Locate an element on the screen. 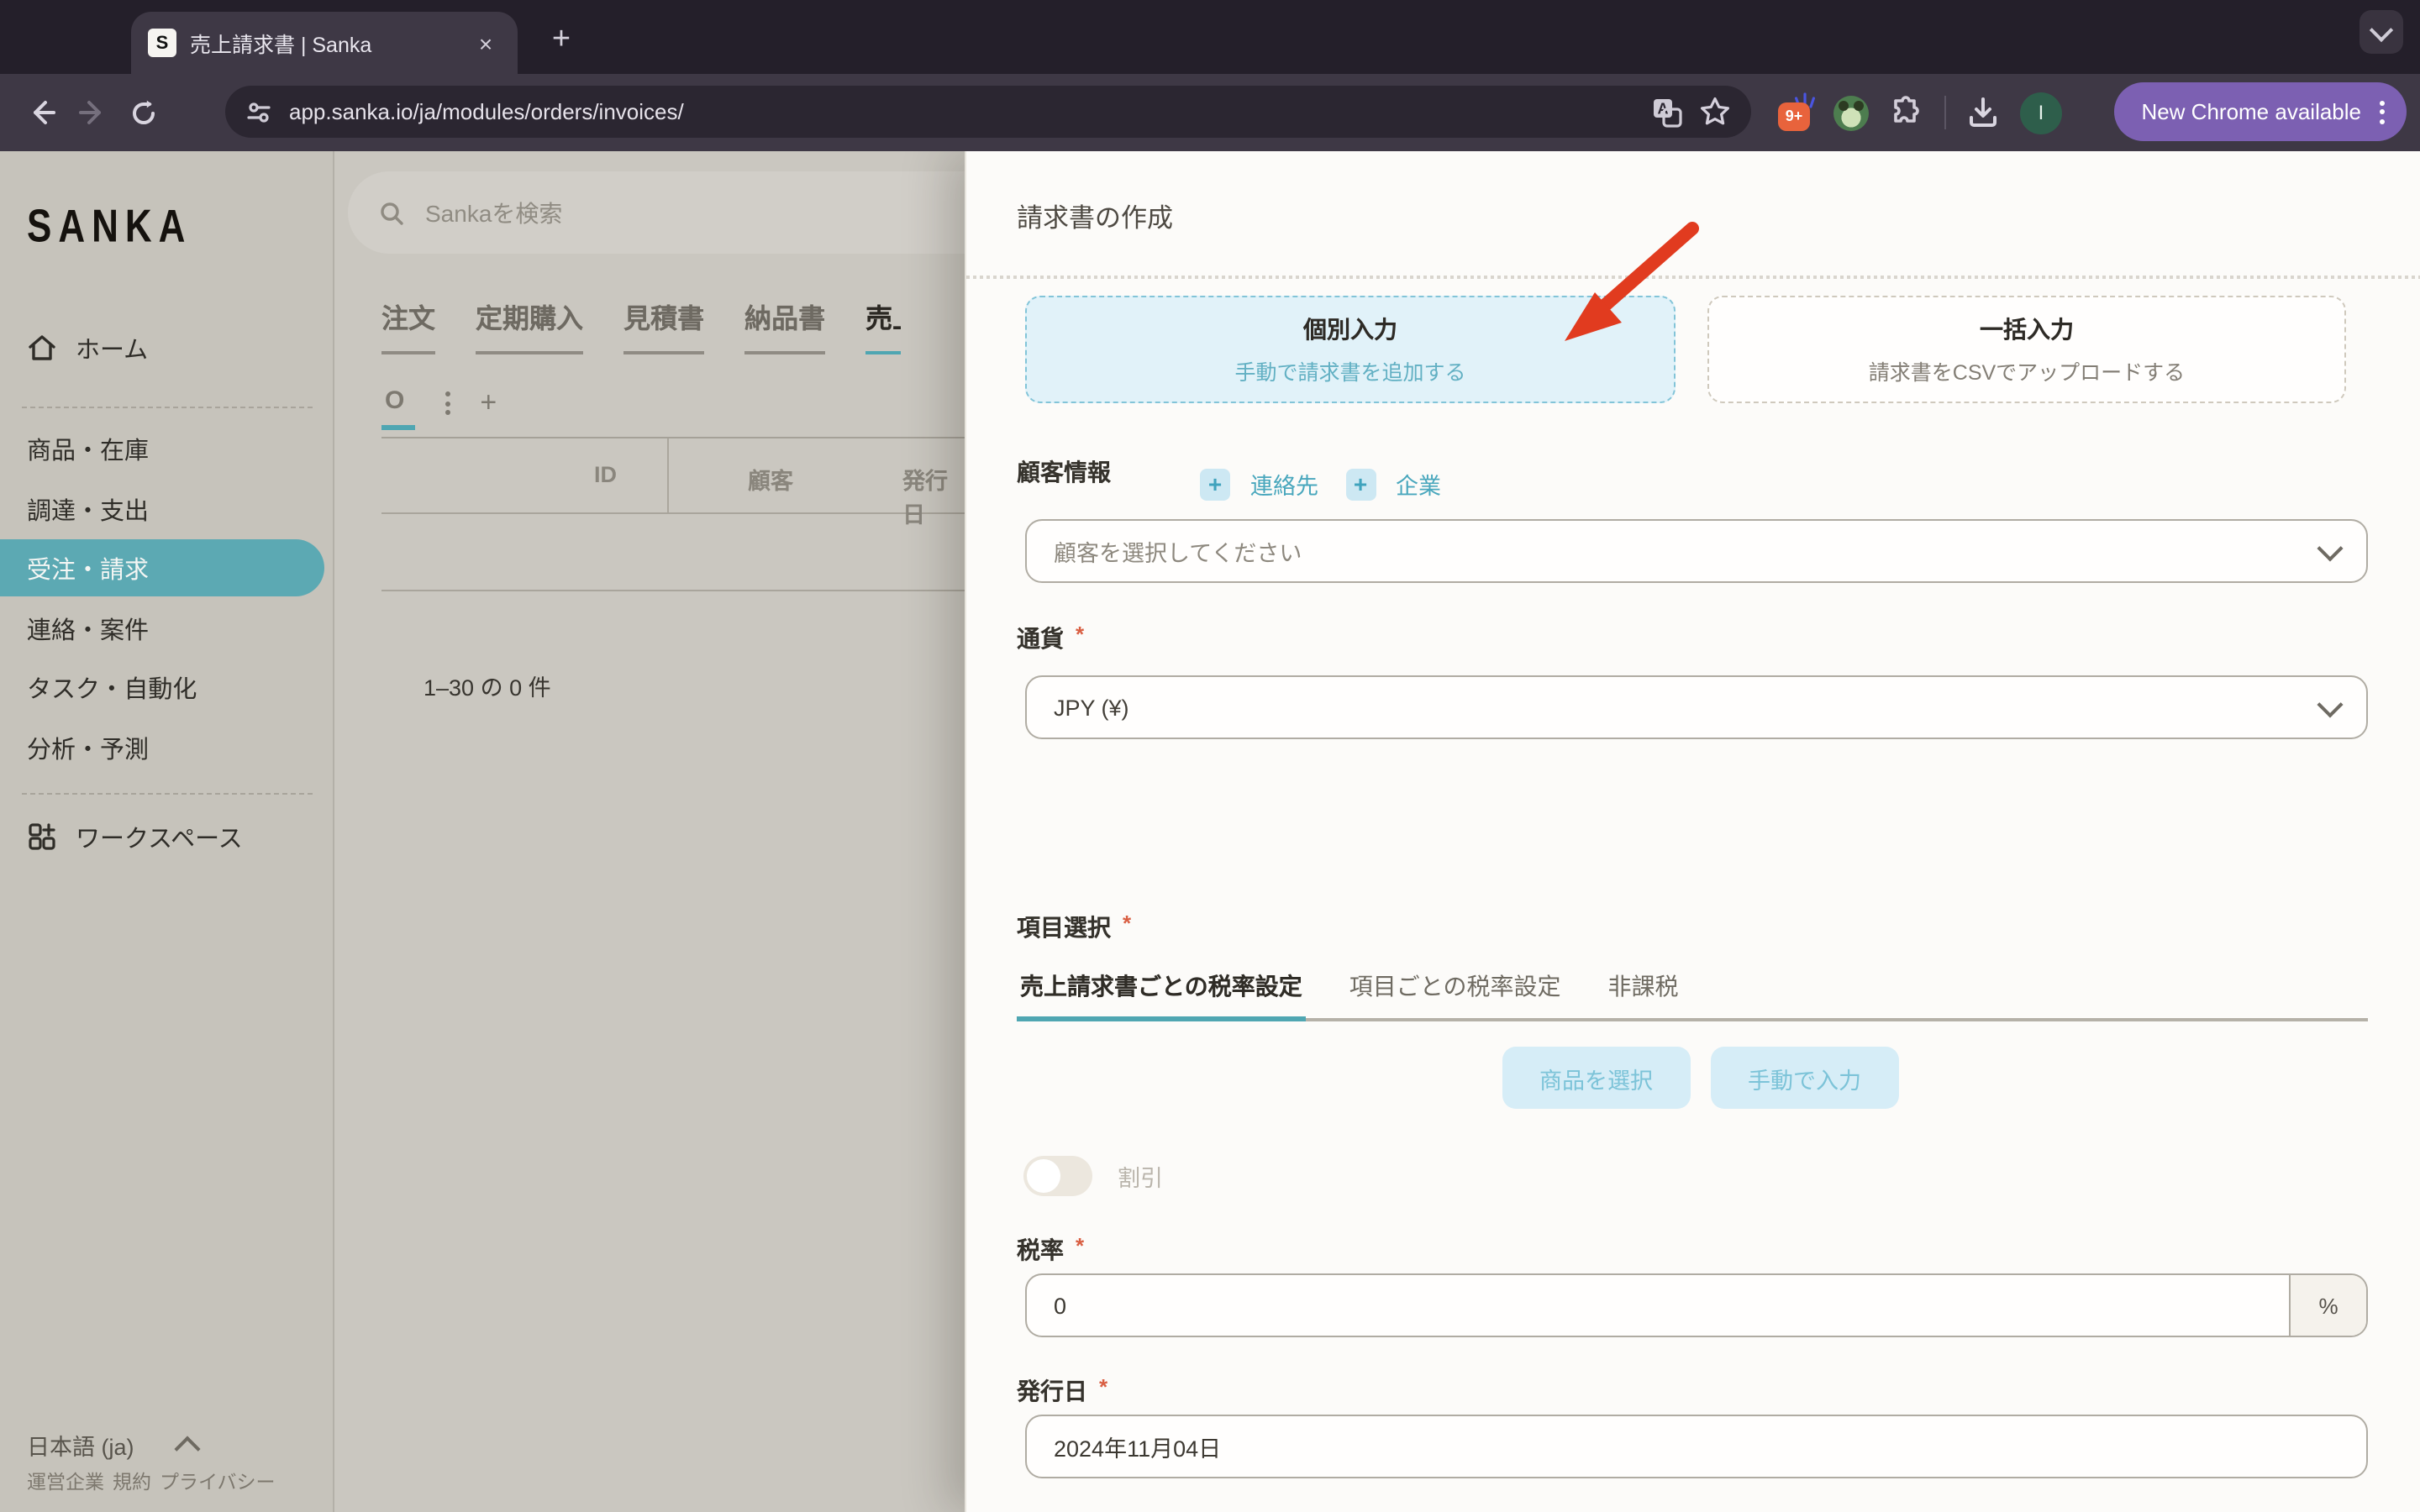 This screenshot has height=1512, width=2420. search-input is located at coordinates (677, 212).